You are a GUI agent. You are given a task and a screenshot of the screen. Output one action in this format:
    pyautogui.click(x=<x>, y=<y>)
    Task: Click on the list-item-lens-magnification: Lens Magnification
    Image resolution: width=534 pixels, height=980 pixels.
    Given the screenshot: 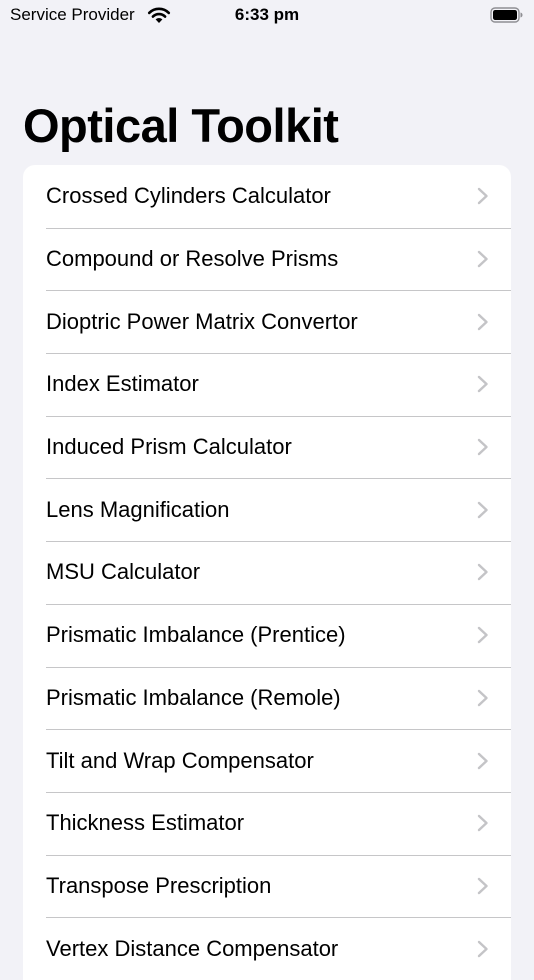 What is the action you would take?
    pyautogui.click(x=267, y=509)
    